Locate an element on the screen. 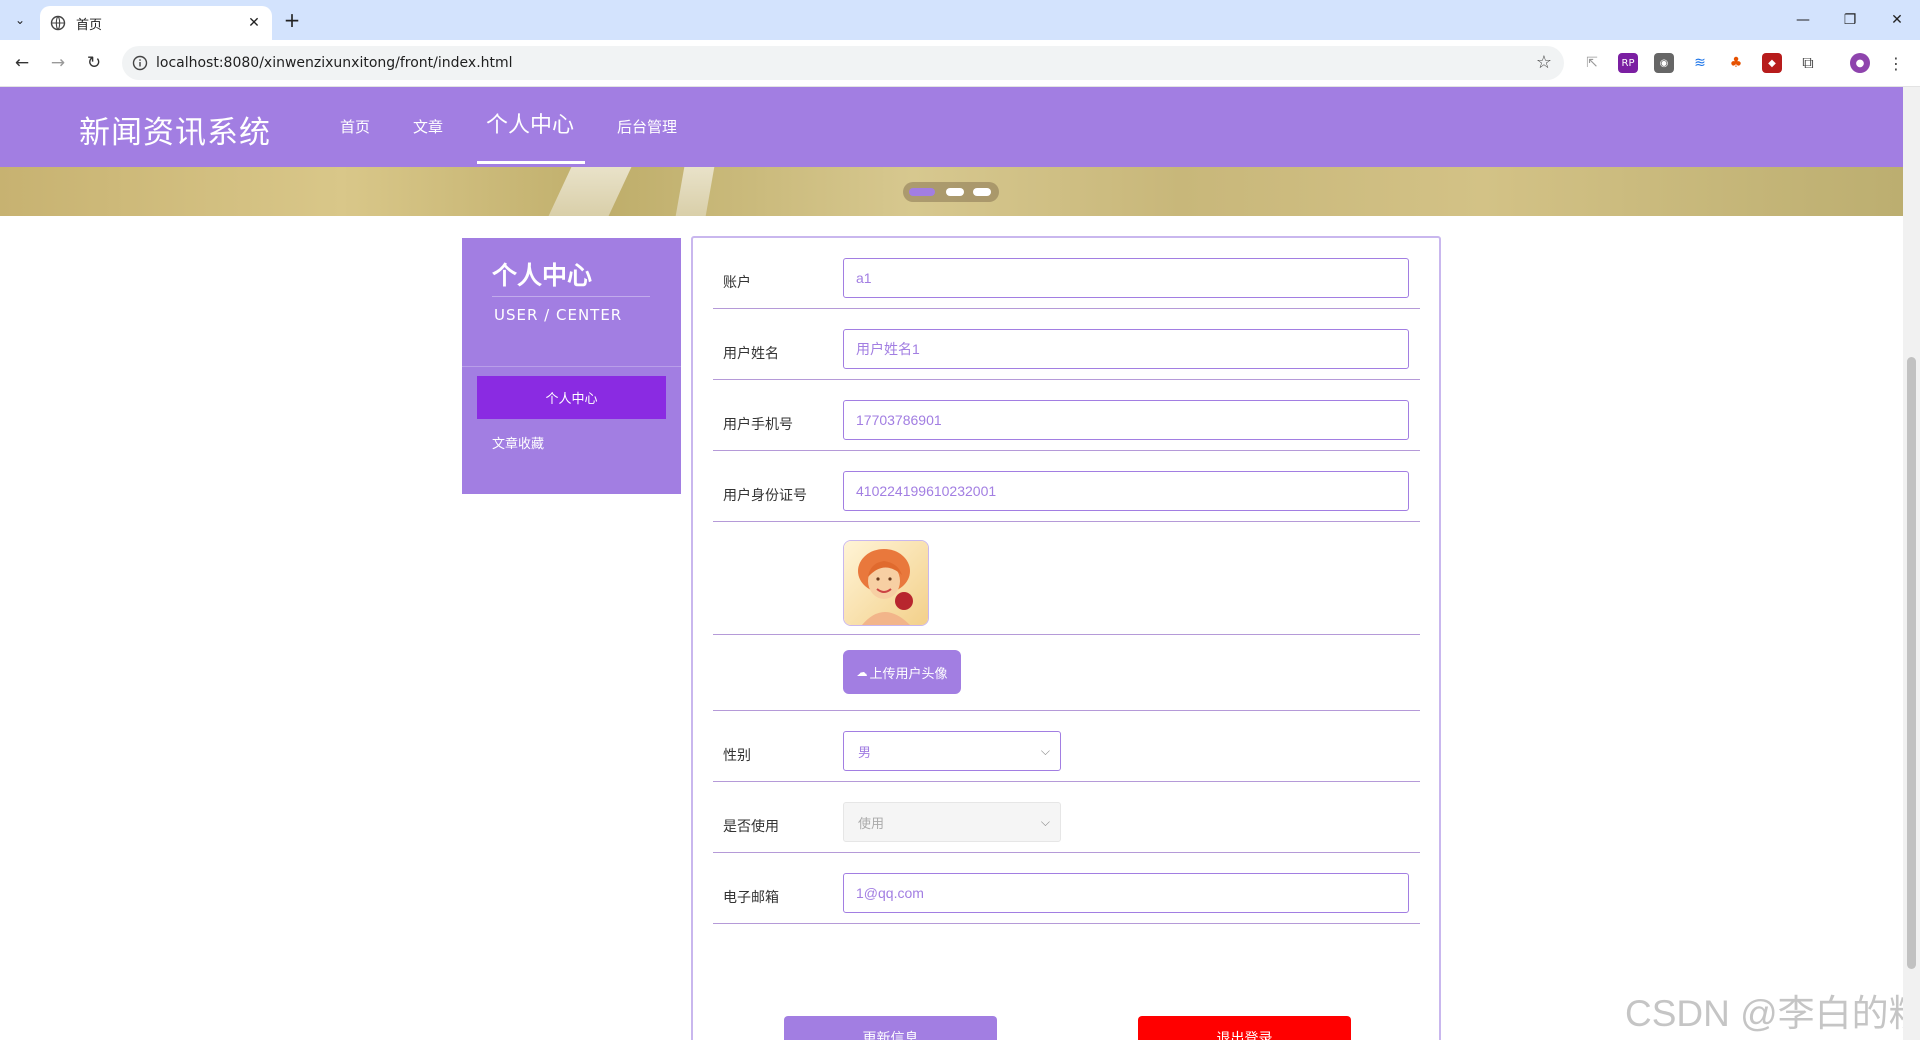 Image resolution: width=1920 pixels, height=1040 pixels. gender-label: 性别 is located at coordinates (737, 756).